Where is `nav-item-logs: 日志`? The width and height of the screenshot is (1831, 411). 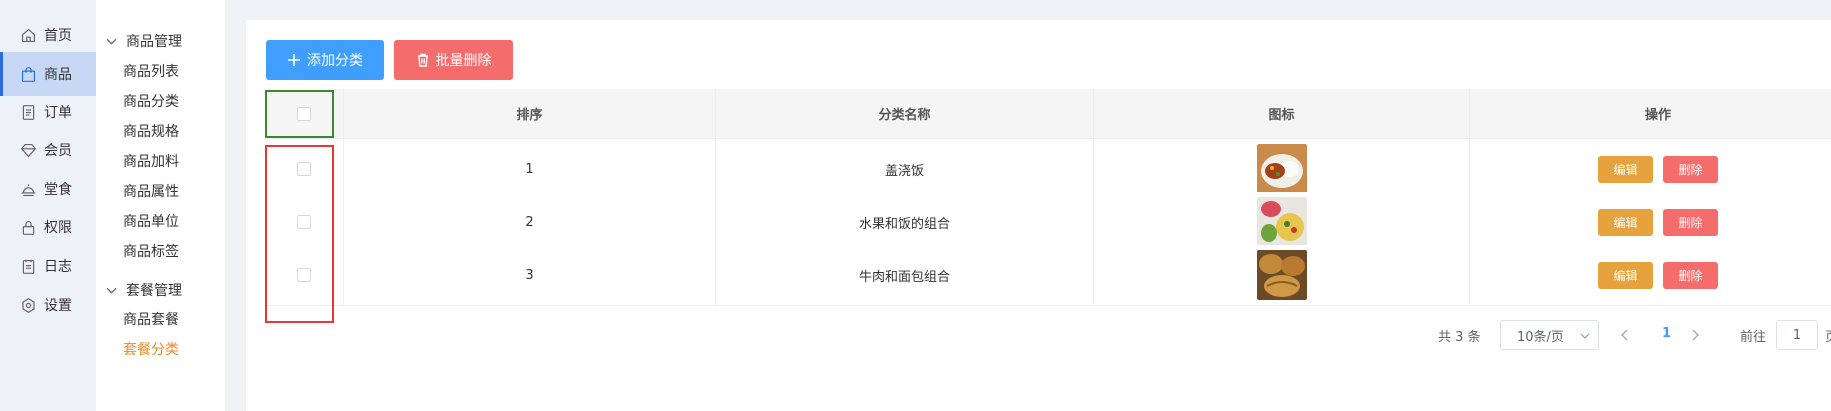
nav-item-logs: 日志 is located at coordinates (48, 266).